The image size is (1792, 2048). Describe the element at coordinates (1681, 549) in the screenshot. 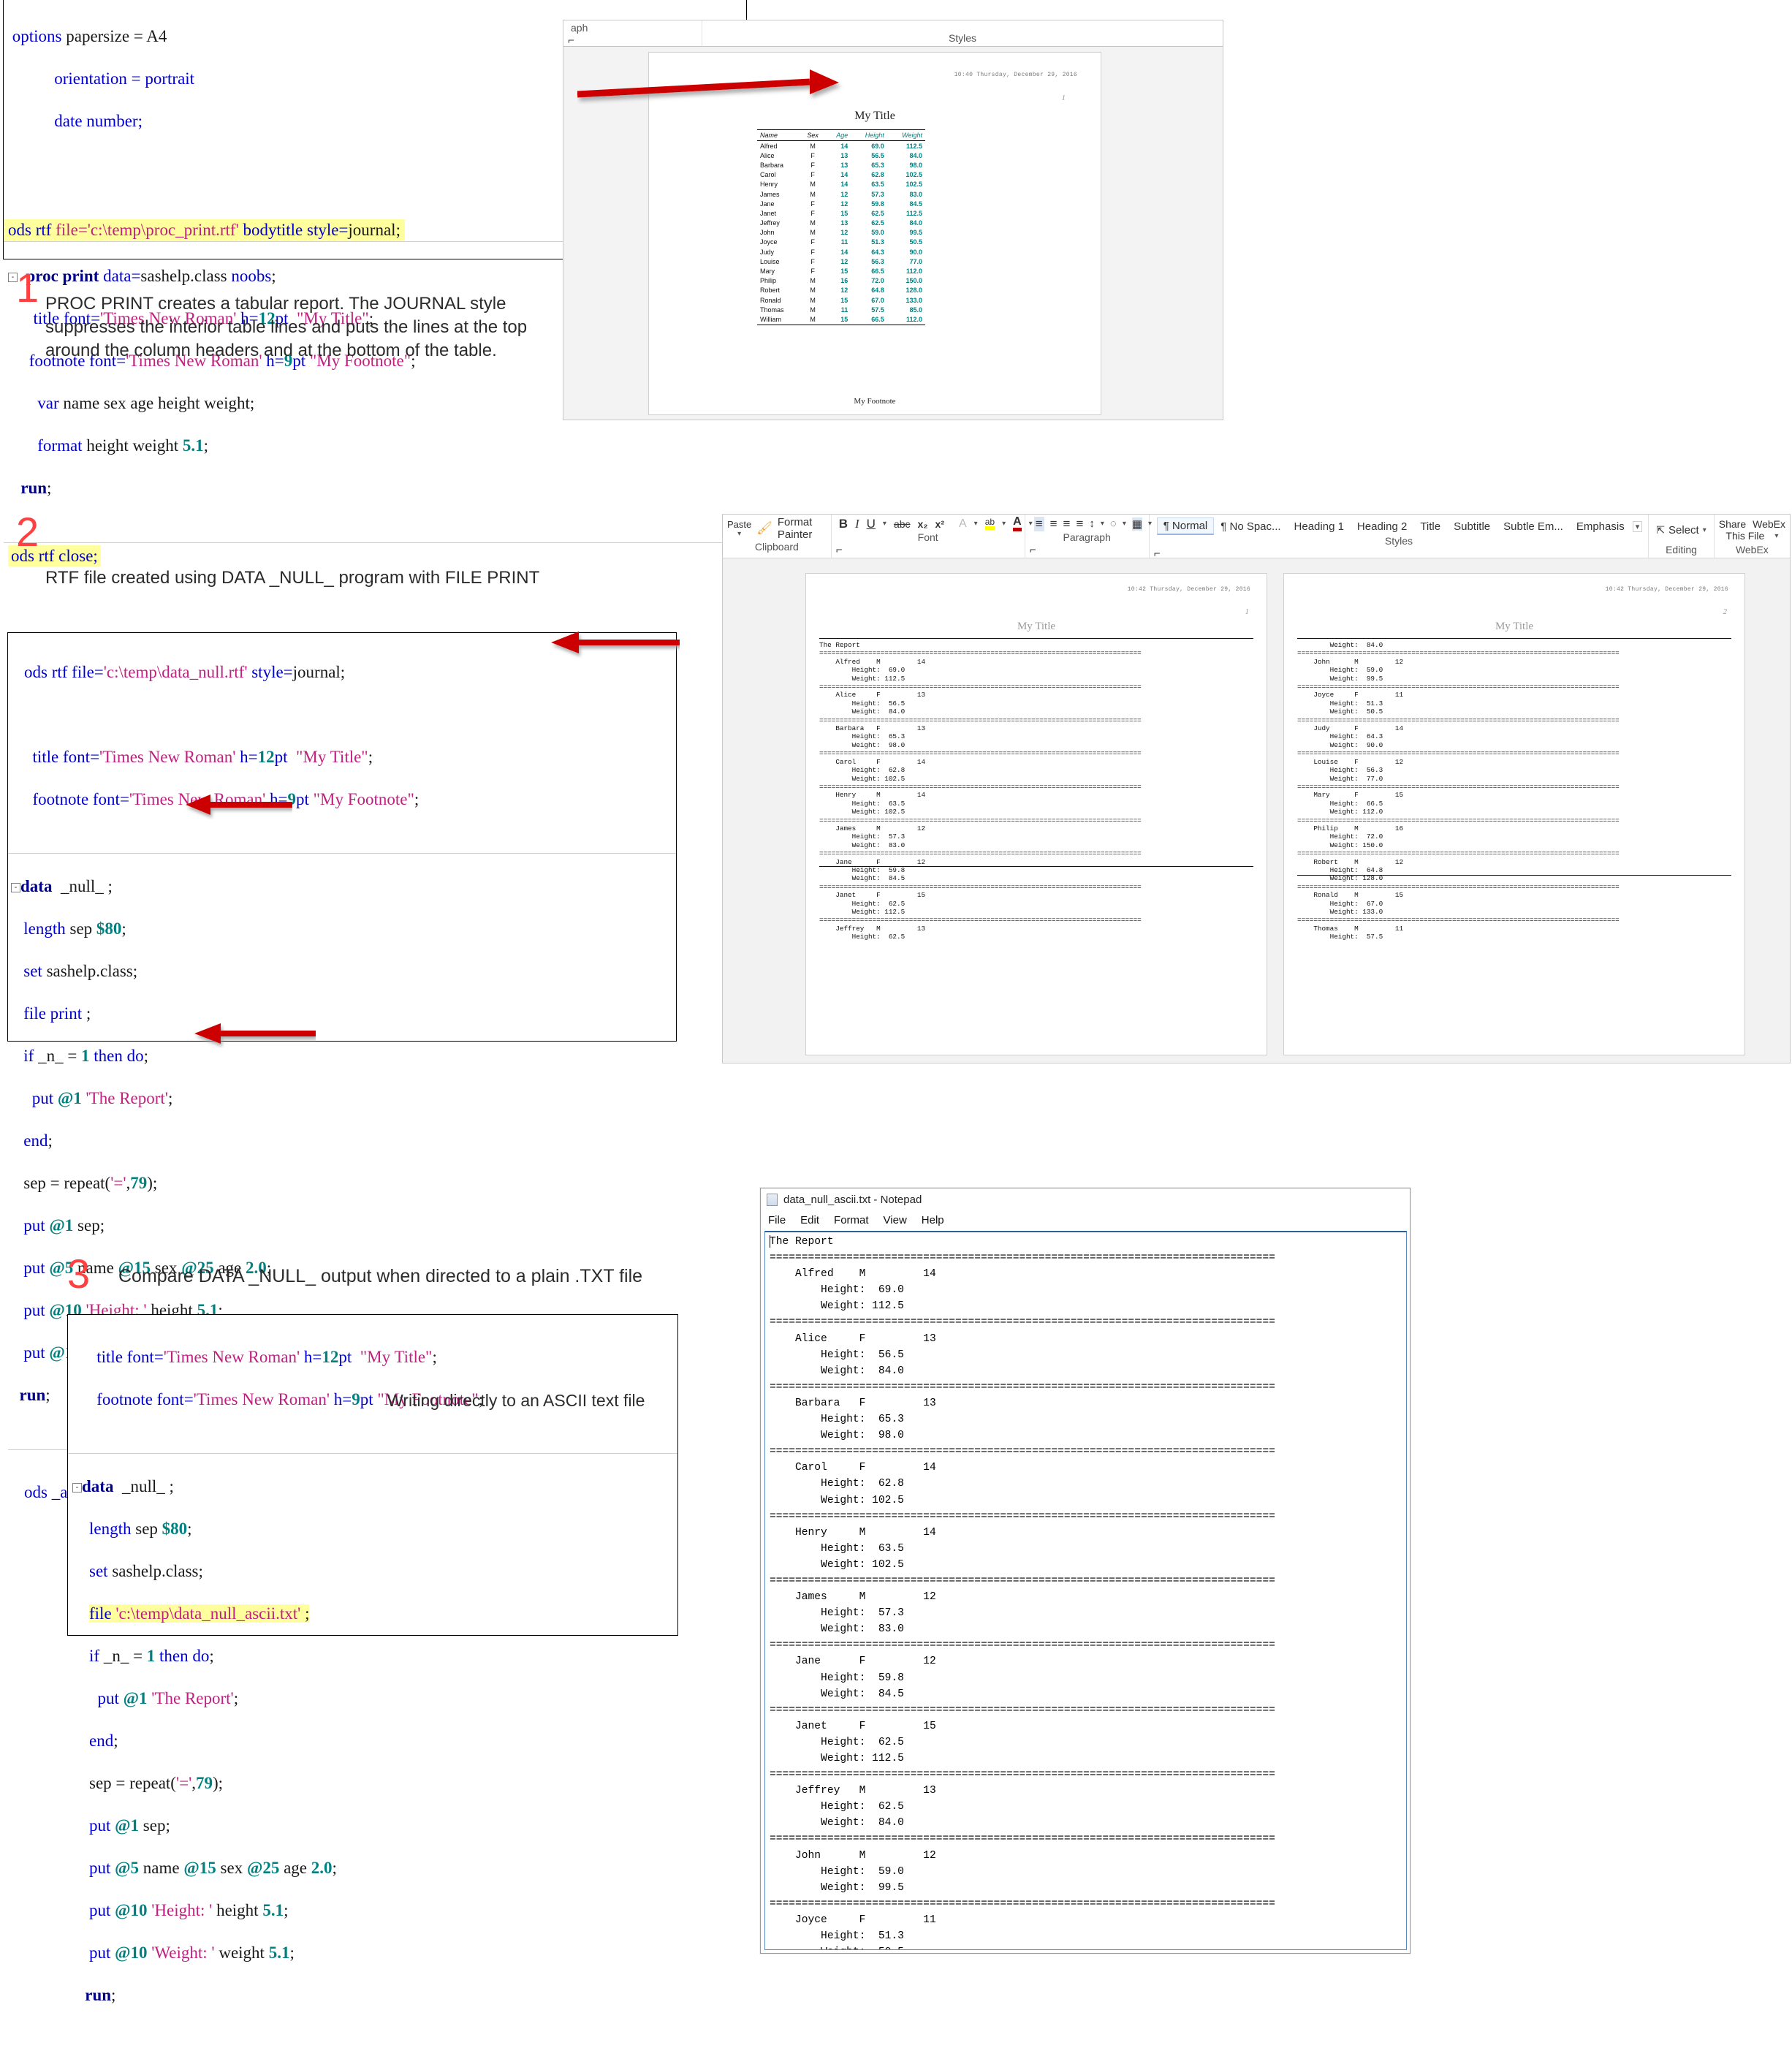

I see `ribbon-group-label-editing: Editing` at that location.